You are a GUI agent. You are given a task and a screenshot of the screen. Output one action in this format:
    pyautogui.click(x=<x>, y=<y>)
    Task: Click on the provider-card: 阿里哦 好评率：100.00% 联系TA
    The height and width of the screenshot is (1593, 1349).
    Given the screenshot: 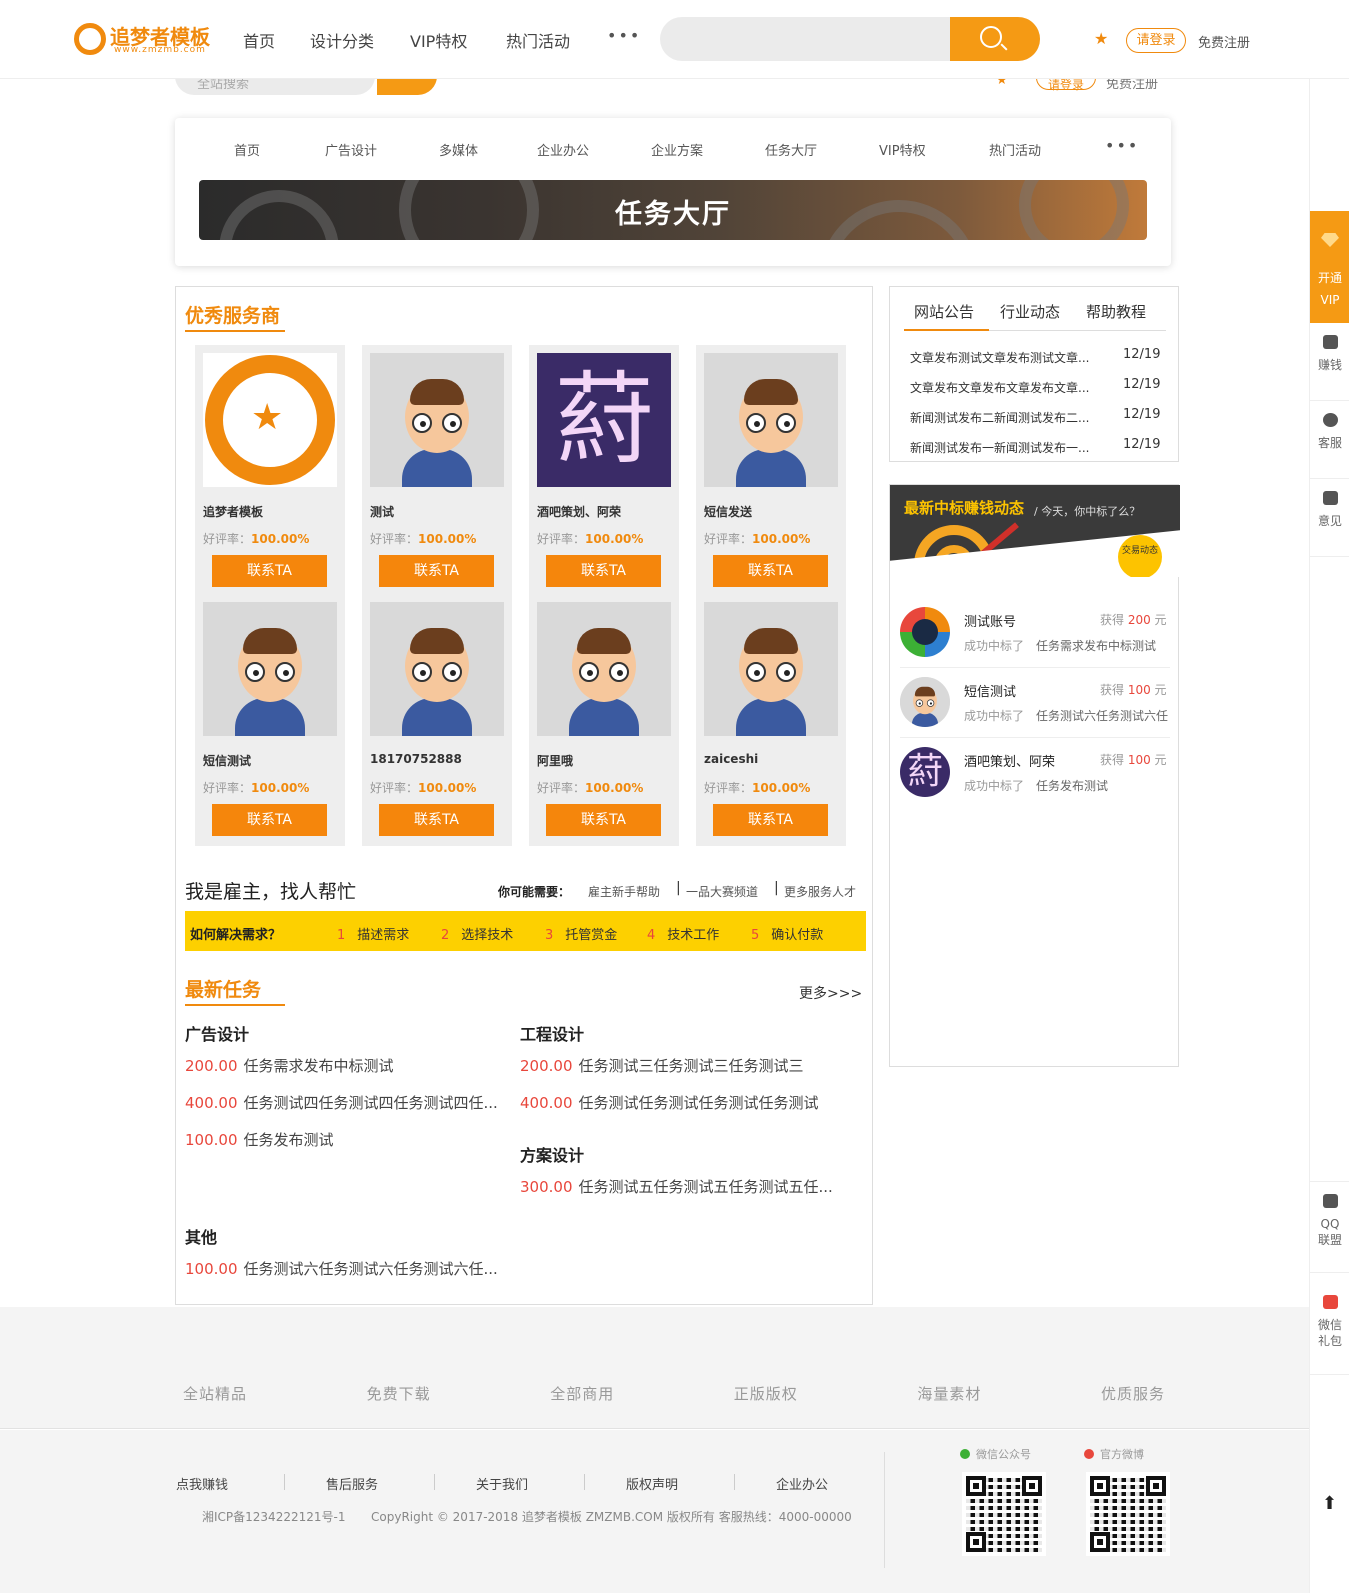 What is the action you would take?
    pyautogui.click(x=604, y=720)
    